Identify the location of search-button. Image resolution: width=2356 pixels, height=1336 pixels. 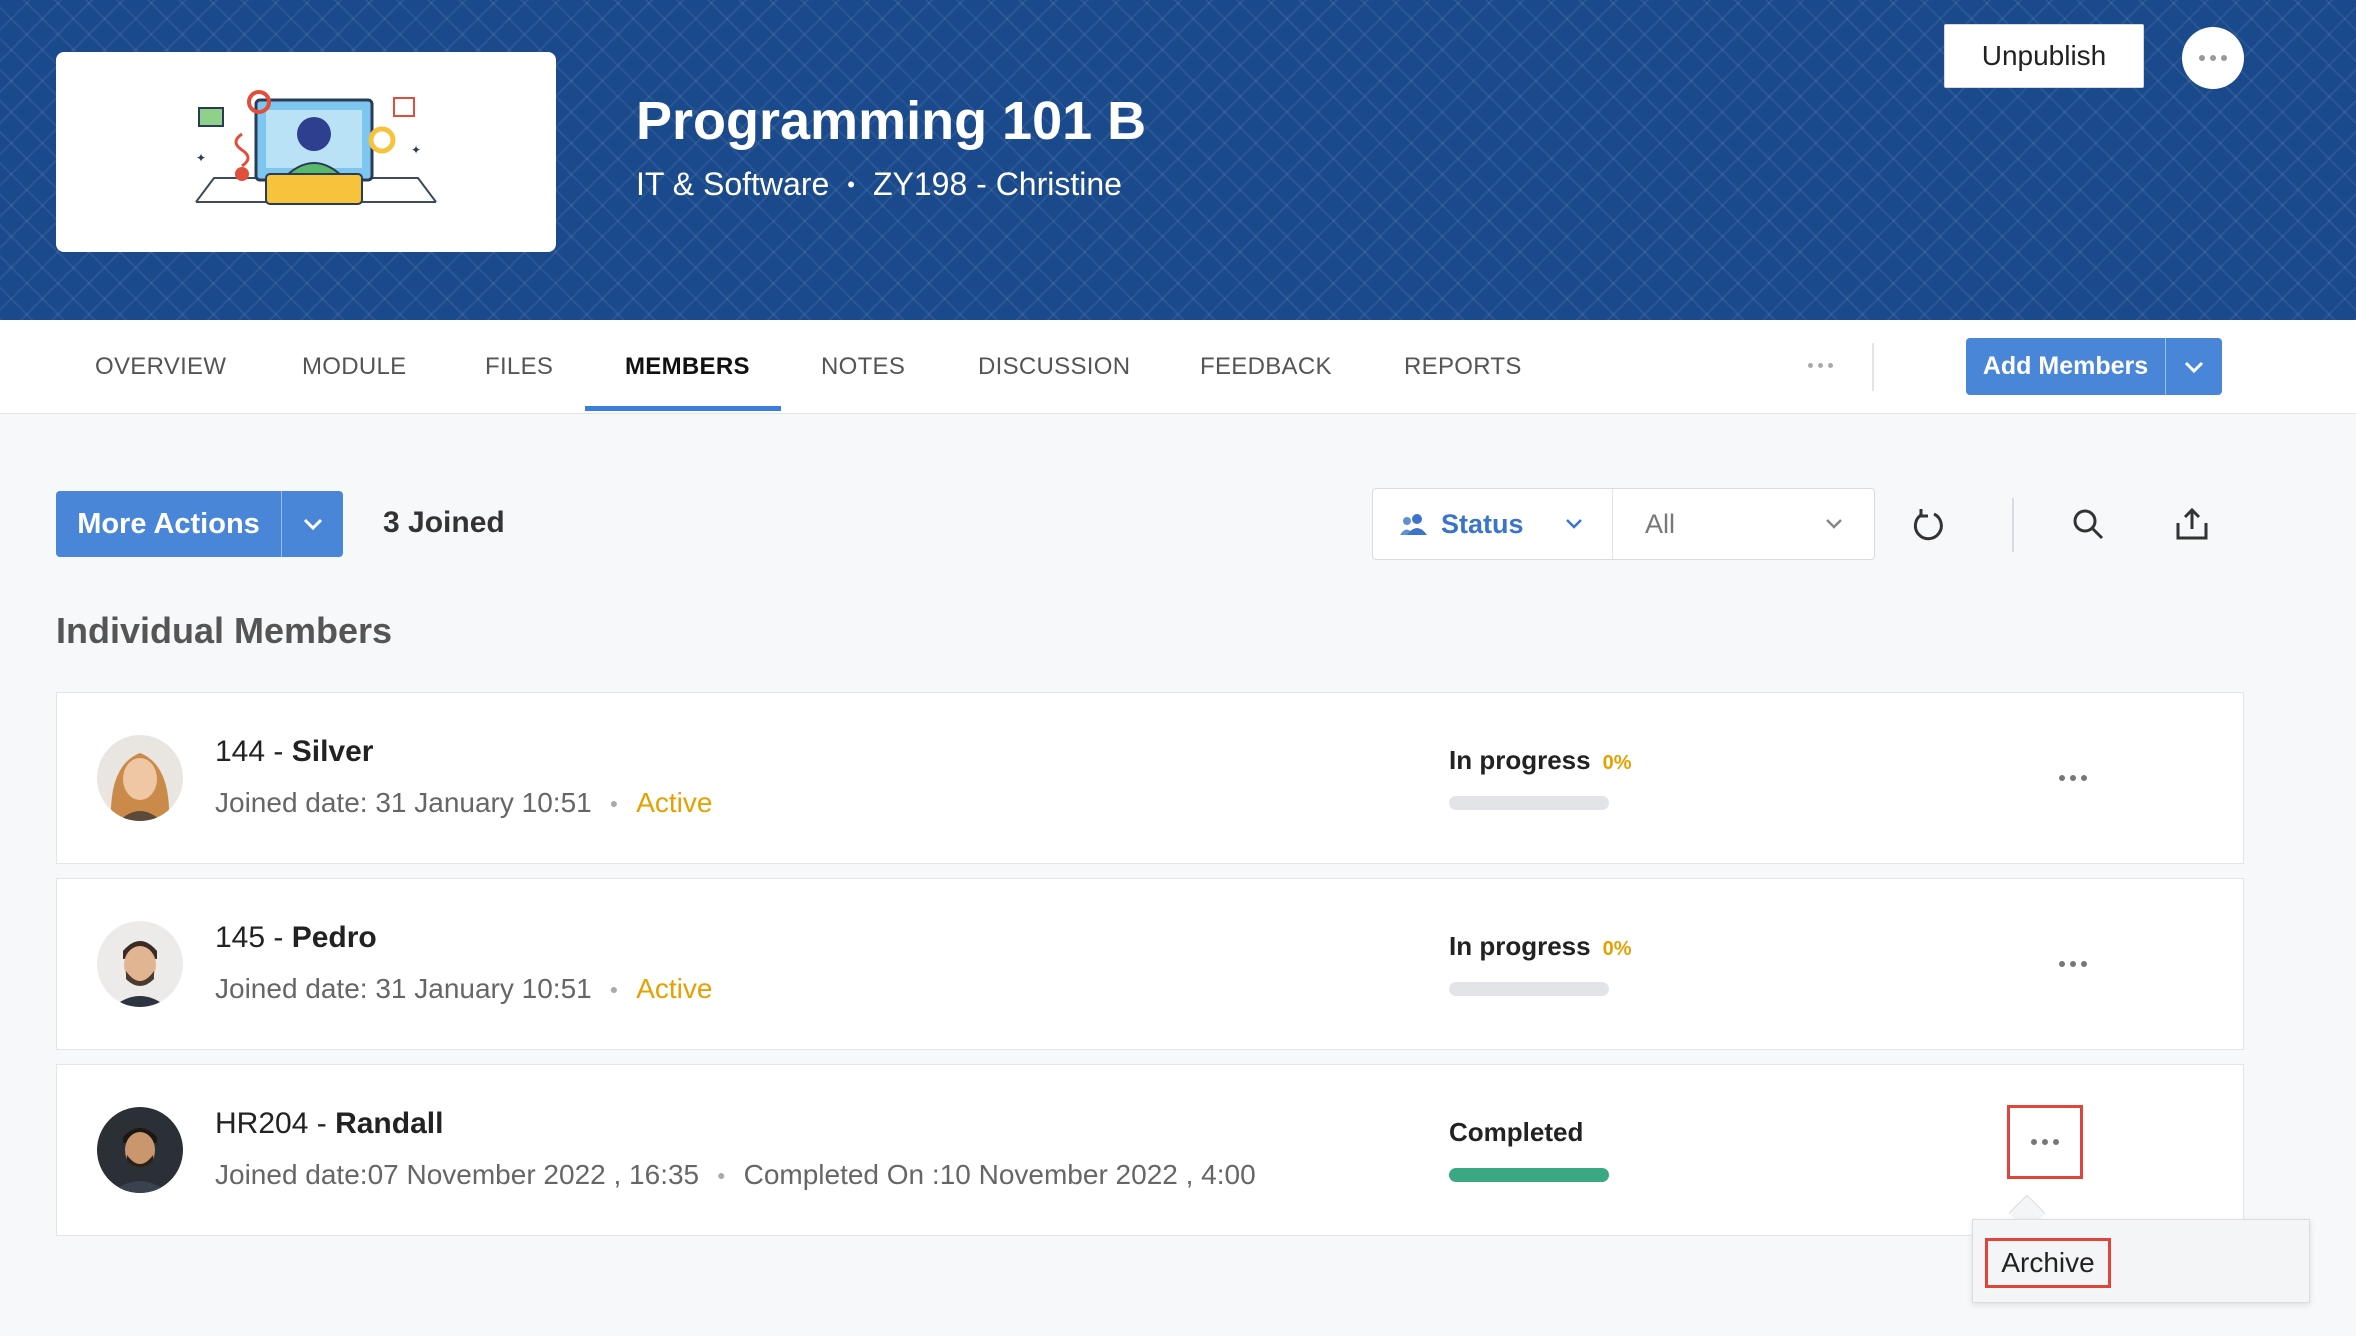
(2088, 524).